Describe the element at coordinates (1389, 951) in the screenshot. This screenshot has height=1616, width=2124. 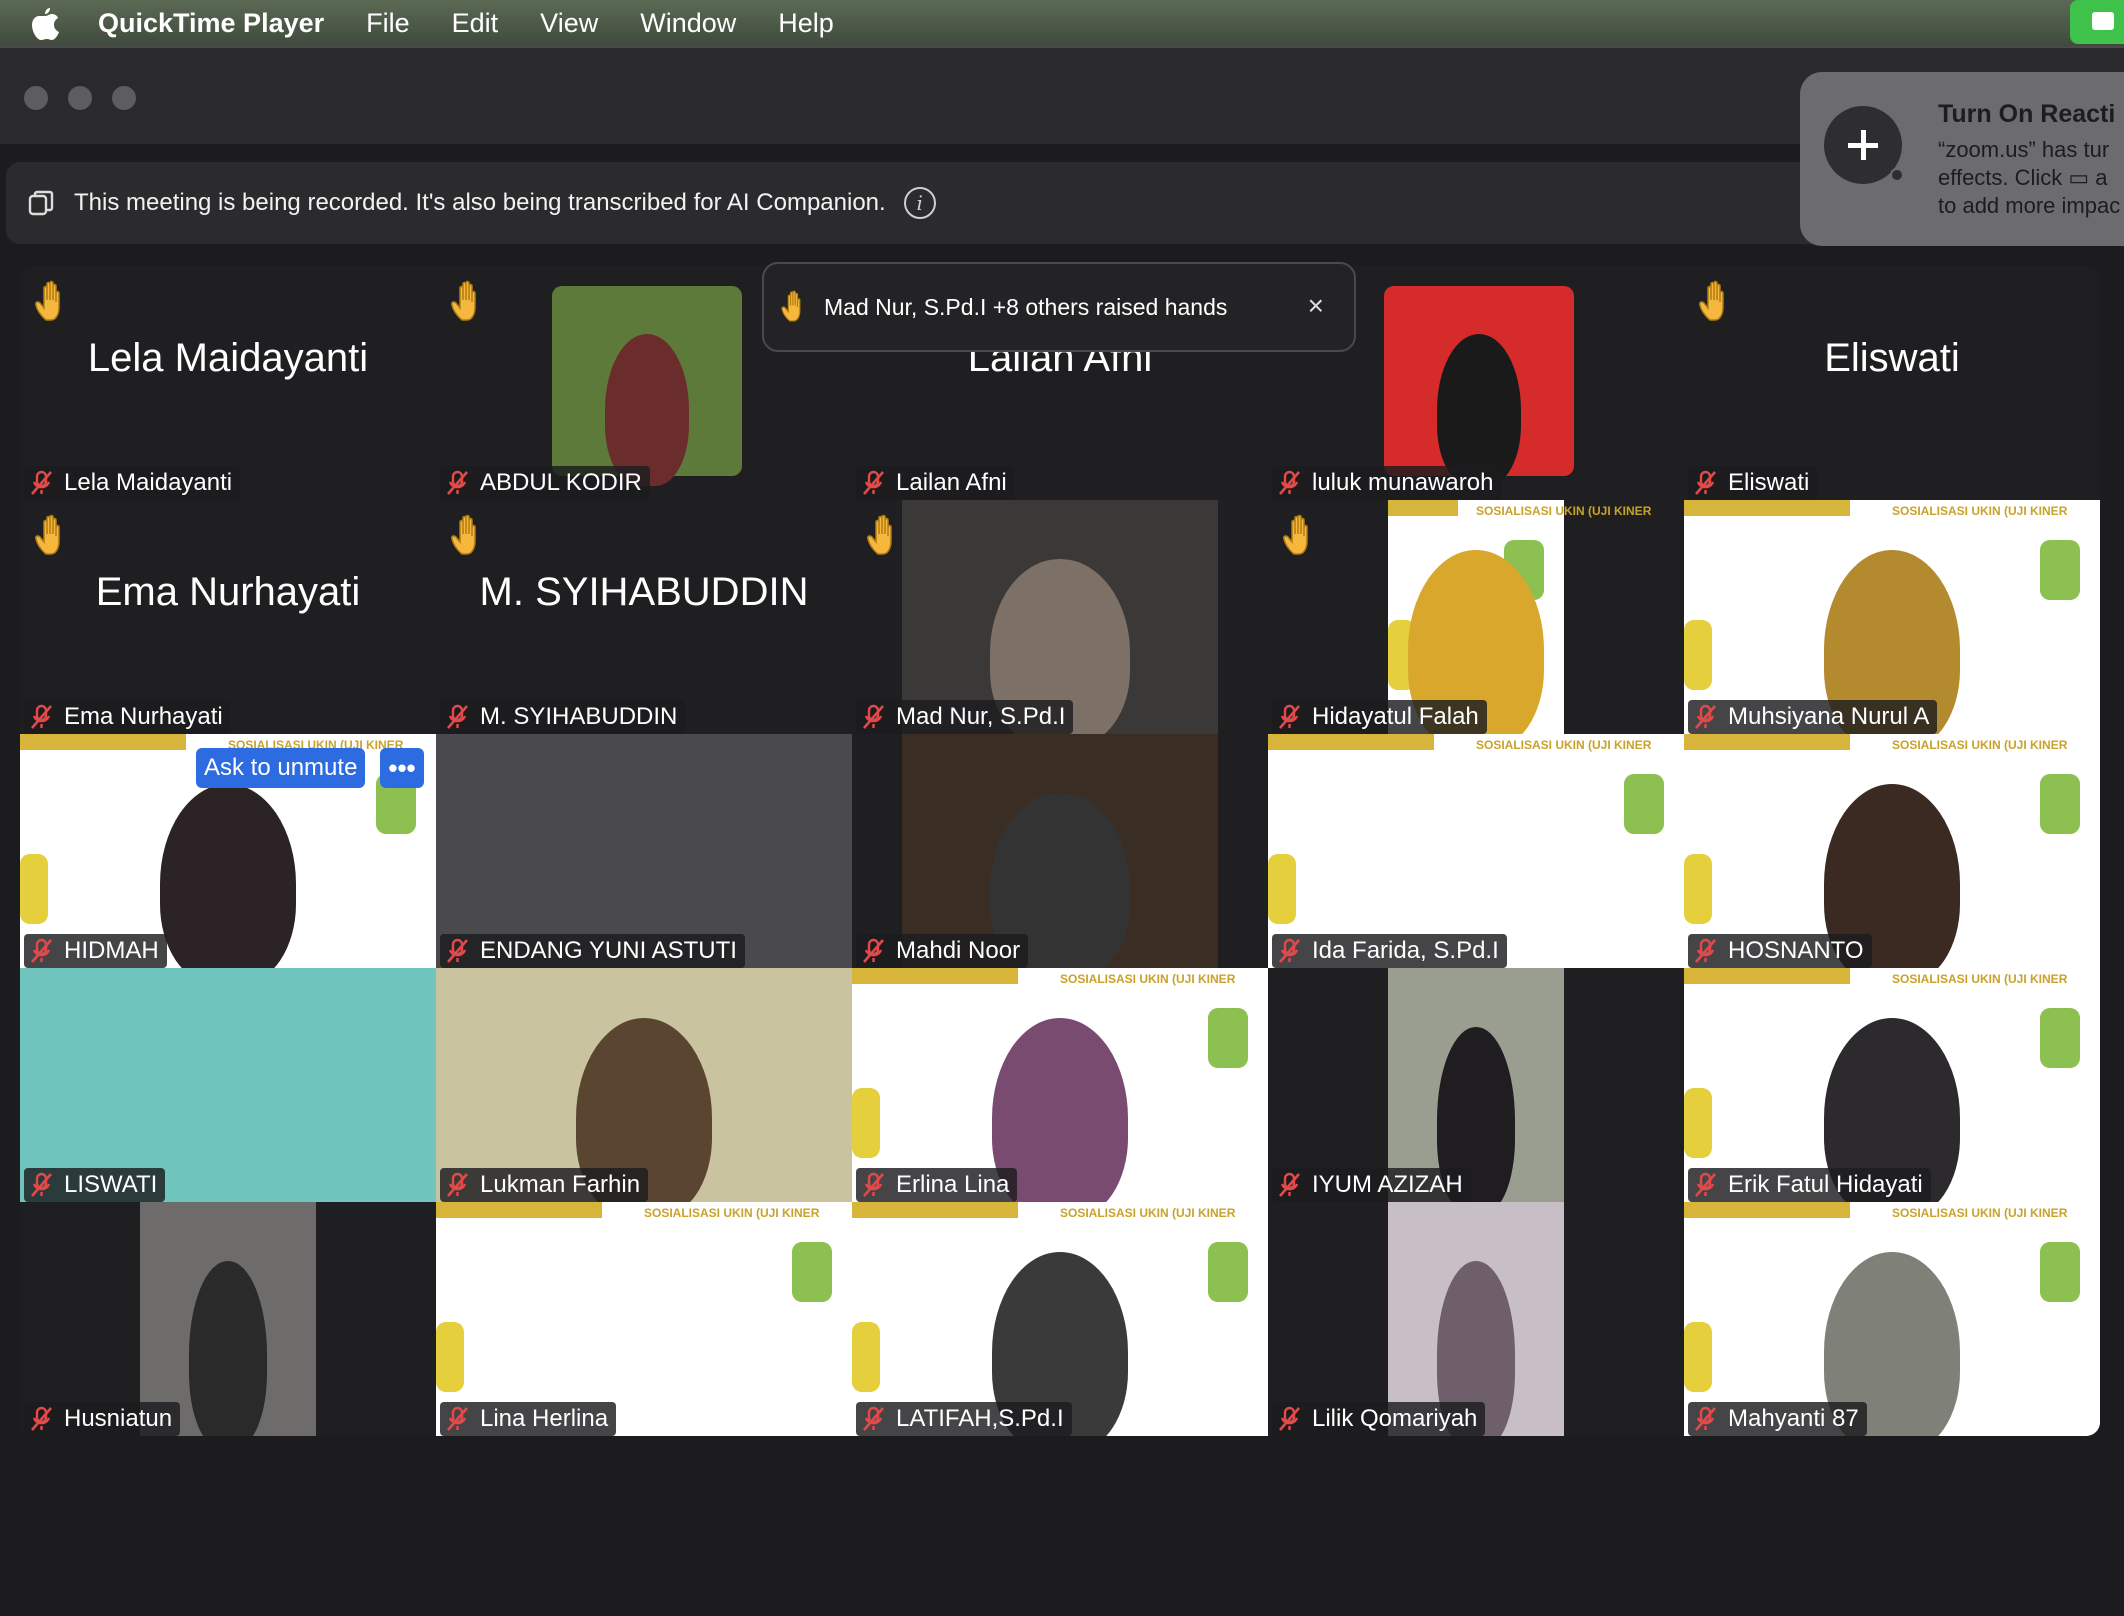
I see `participant-name-label: Ida Farida, S.Pd.I` at that location.